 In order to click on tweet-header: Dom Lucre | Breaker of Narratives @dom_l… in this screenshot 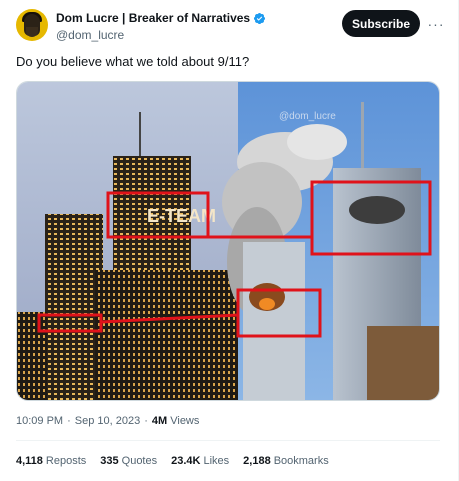, I will do `click(231, 26)`.